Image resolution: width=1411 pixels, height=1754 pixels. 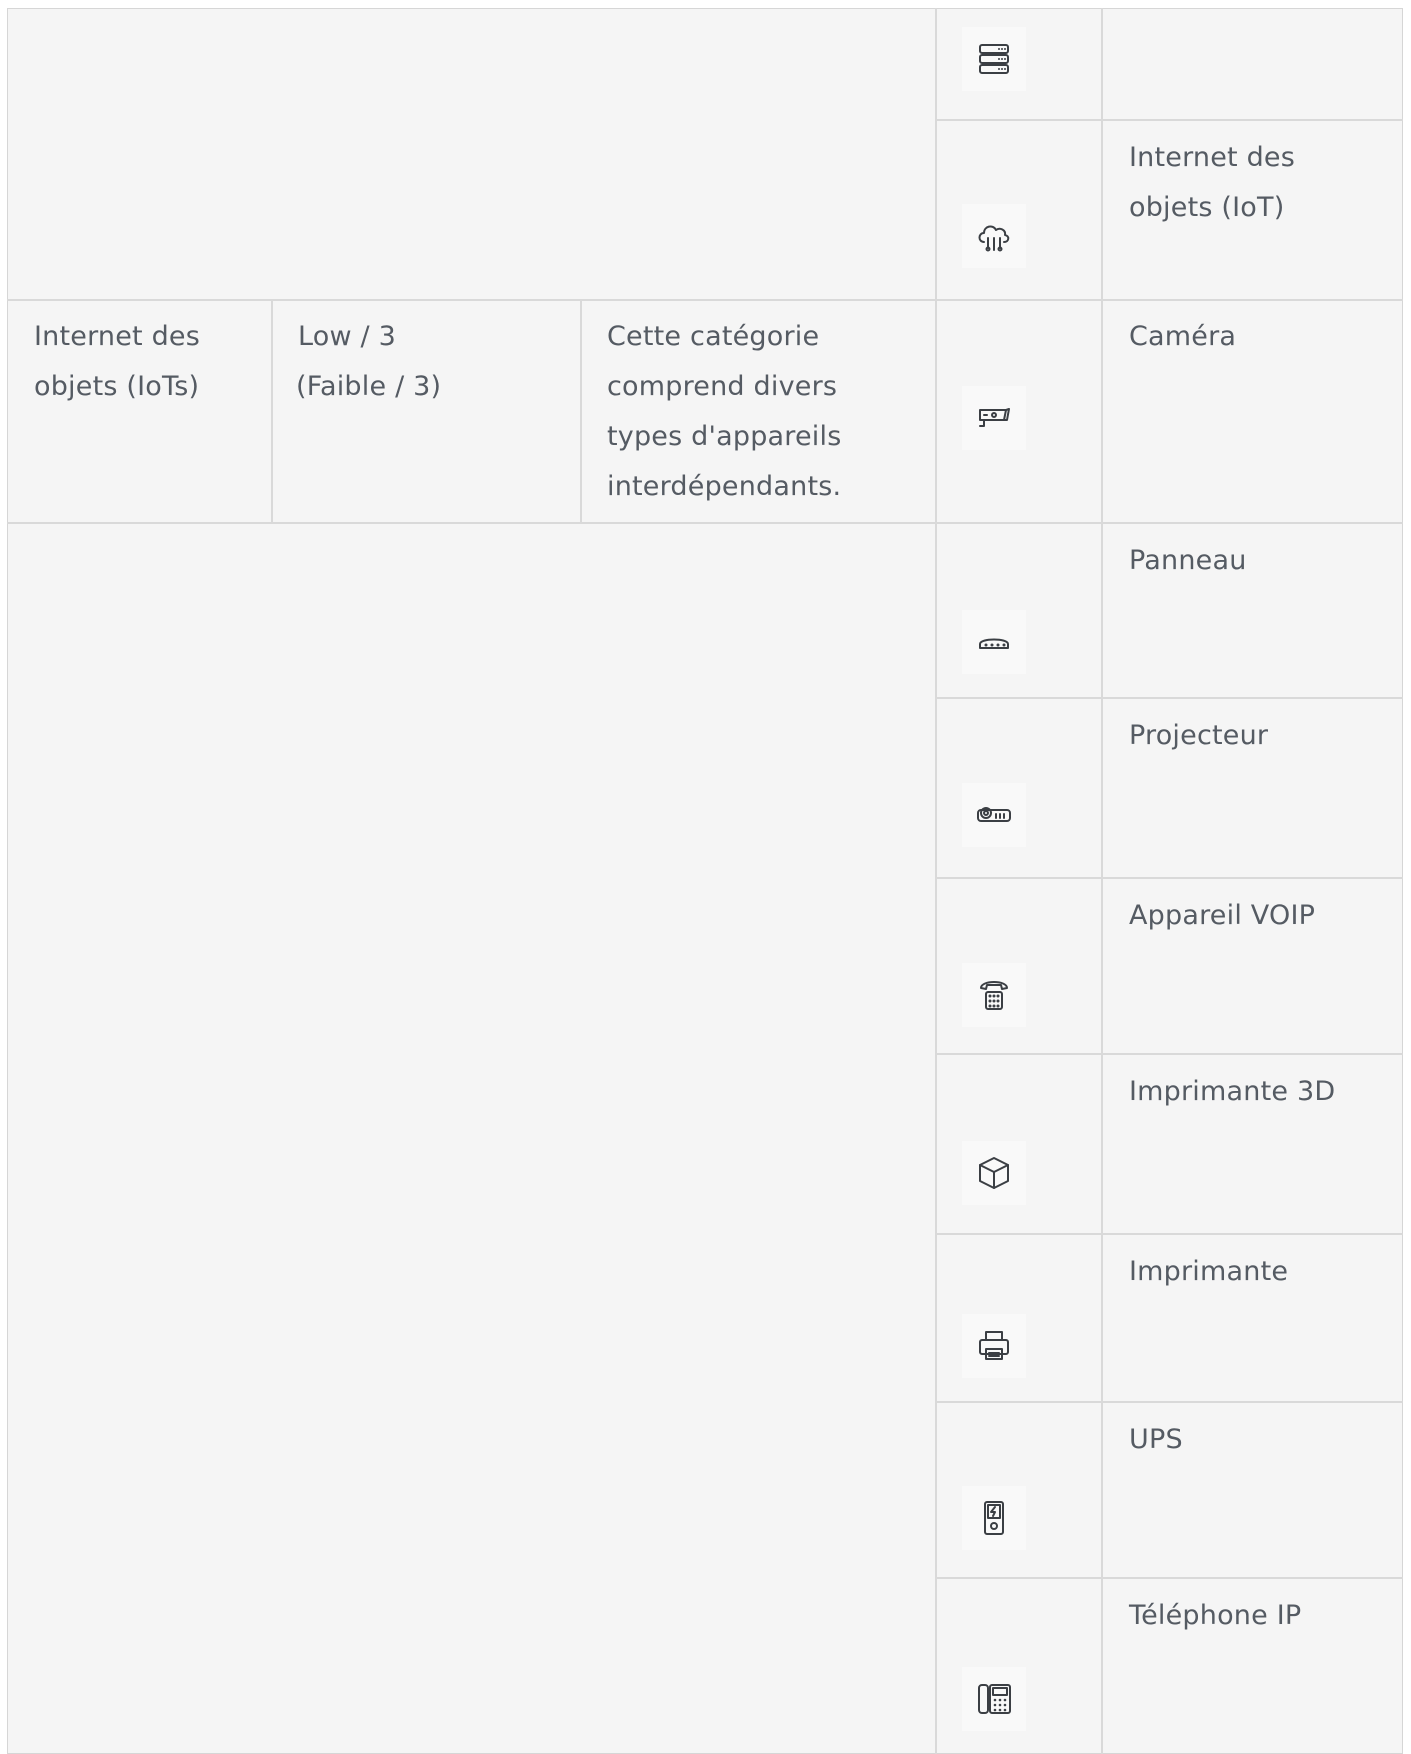 I want to click on device-label-iot-line-1: Internet des, so click(x=1212, y=157).